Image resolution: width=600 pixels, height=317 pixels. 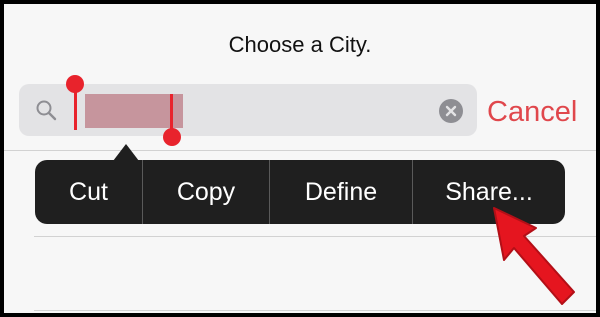 I want to click on menu-item-cut: Cut, so click(x=88, y=192).